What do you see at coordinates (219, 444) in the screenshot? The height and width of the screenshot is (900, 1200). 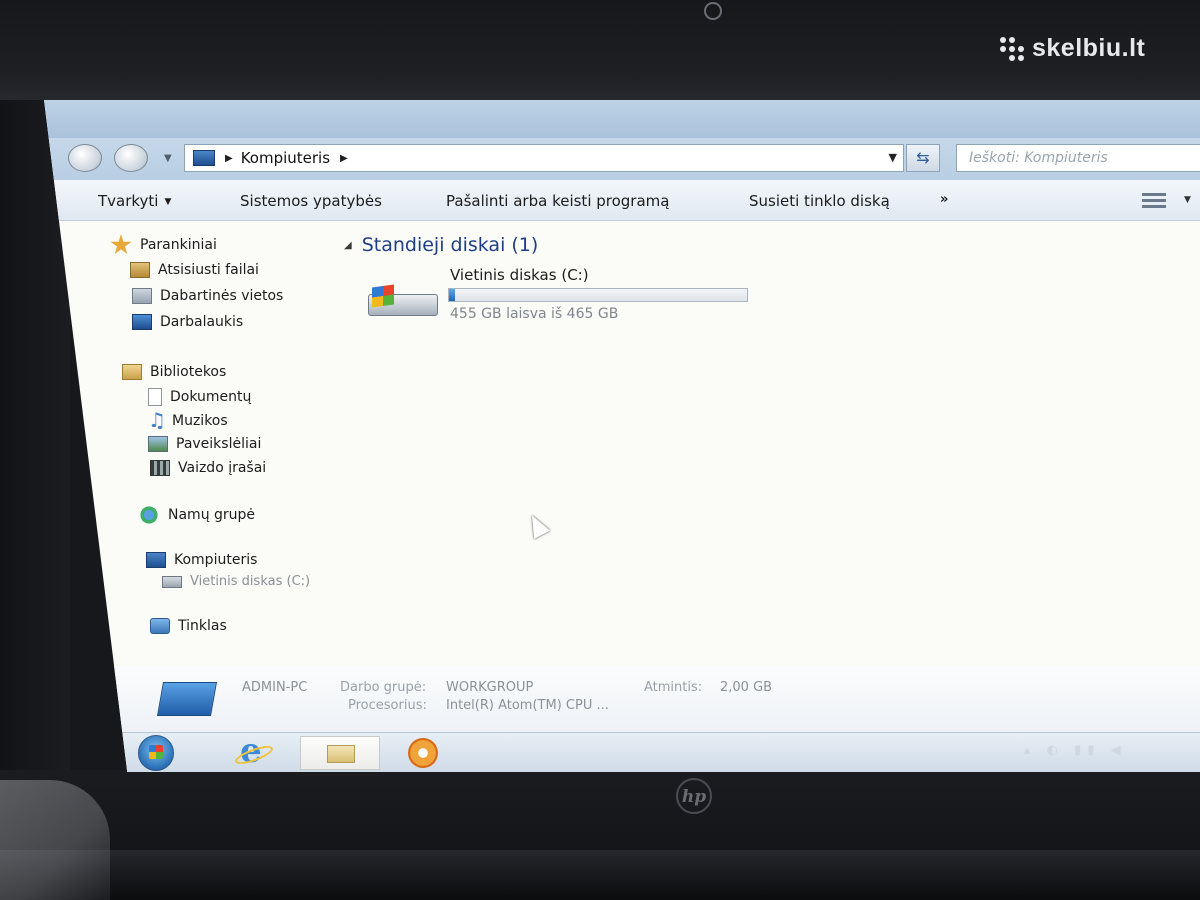 I see `nav-item-label: Paveikslėliai` at bounding box center [219, 444].